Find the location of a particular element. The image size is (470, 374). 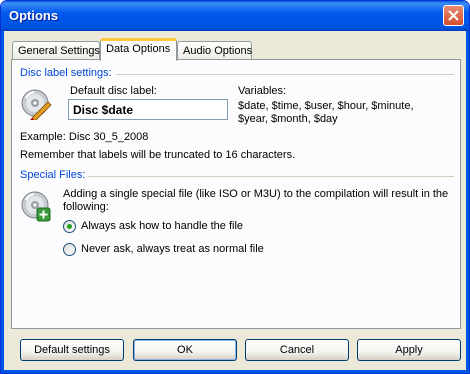

disc-label-section-title: Disc label settings: is located at coordinates (66, 73).